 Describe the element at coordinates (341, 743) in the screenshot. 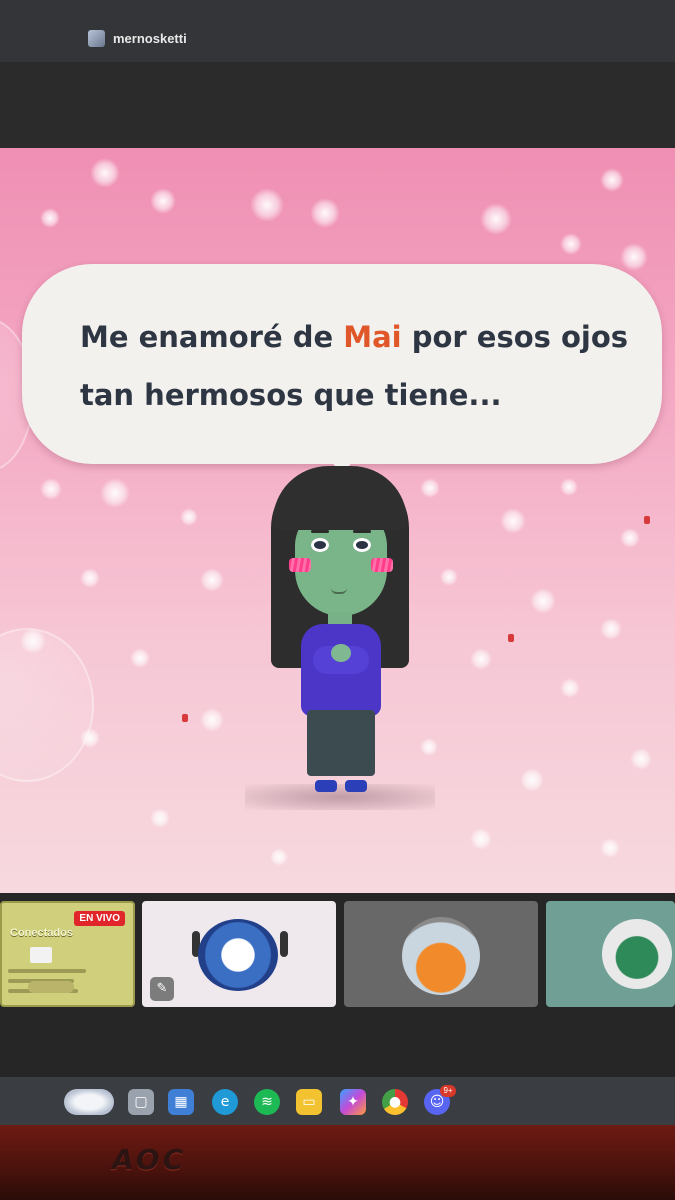

I see `mii-skirt` at that location.